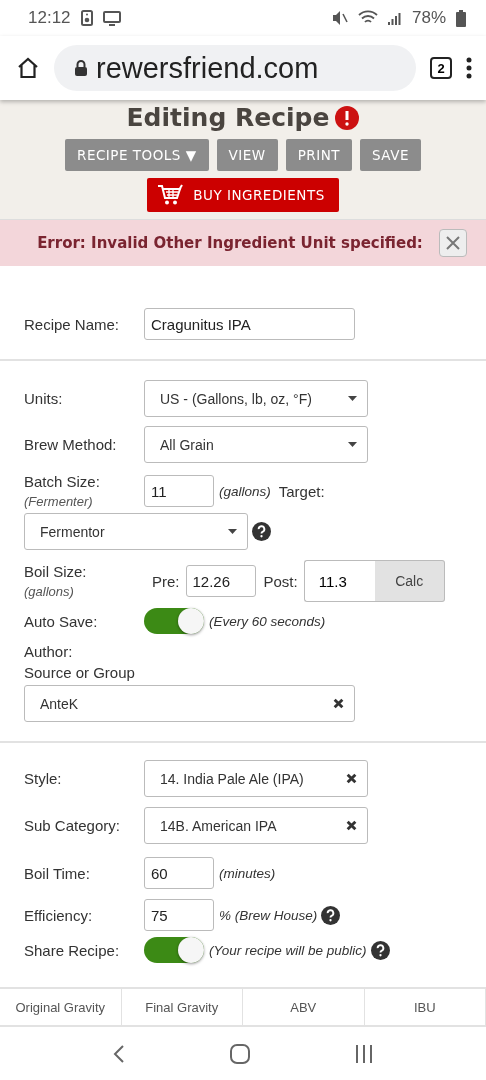 The height and width of the screenshot is (1080, 486). I want to click on boil-time-field: 60, so click(179, 873).